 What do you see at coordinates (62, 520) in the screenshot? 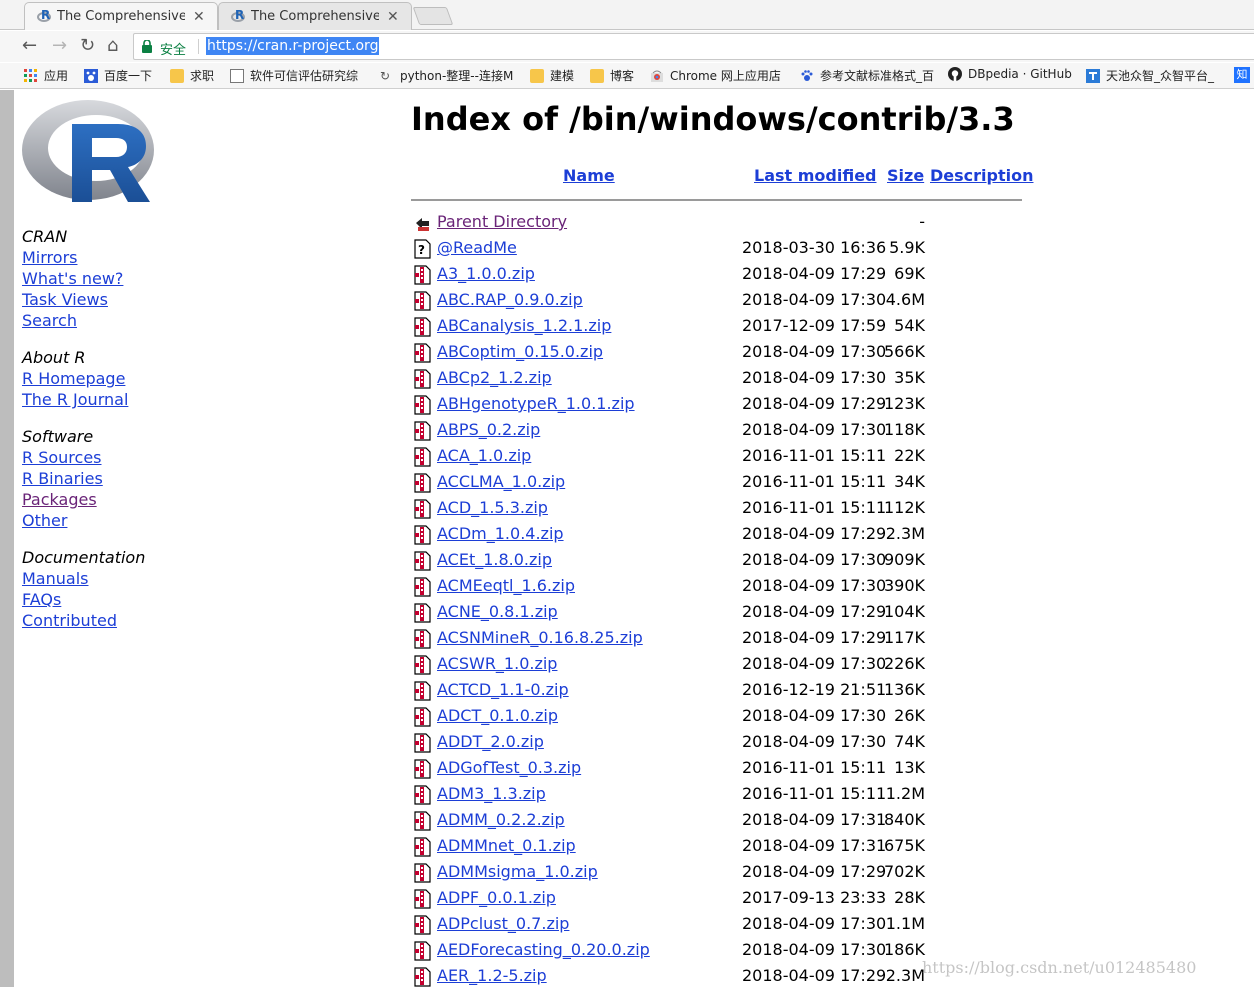
I see `sidebar-link-other: Other` at bounding box center [62, 520].